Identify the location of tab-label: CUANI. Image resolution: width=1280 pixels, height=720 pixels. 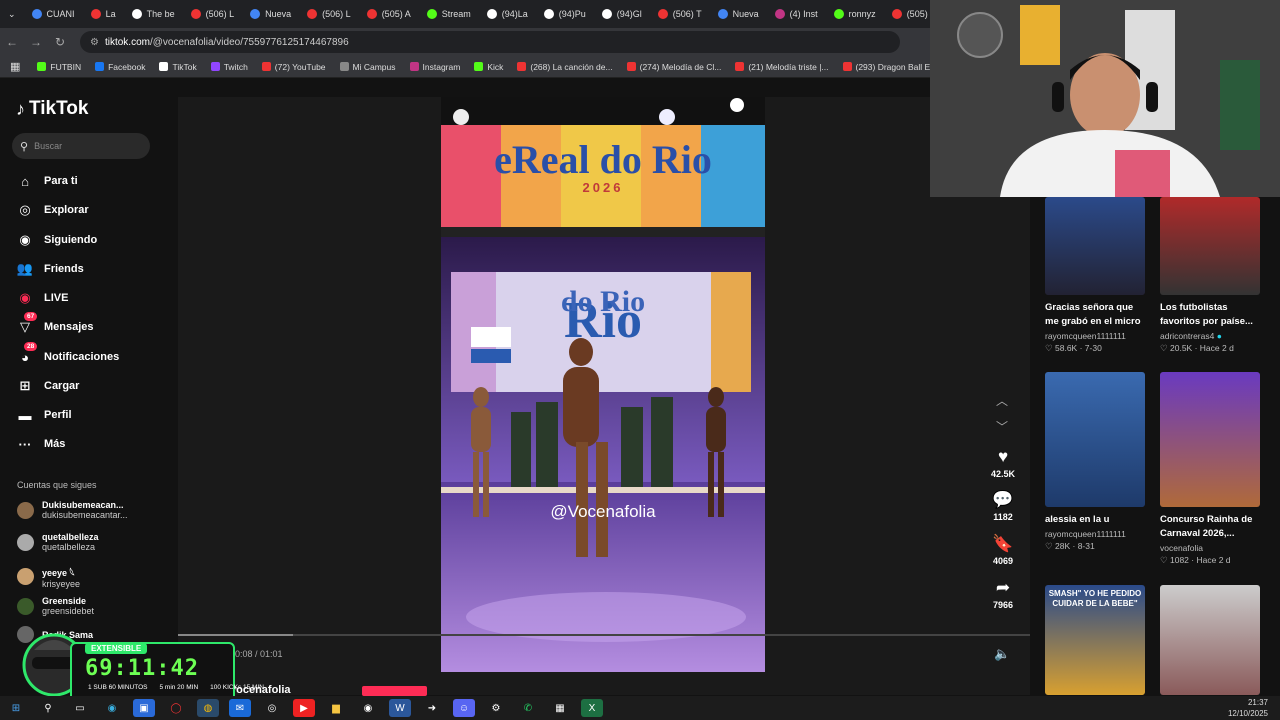
(60, 14).